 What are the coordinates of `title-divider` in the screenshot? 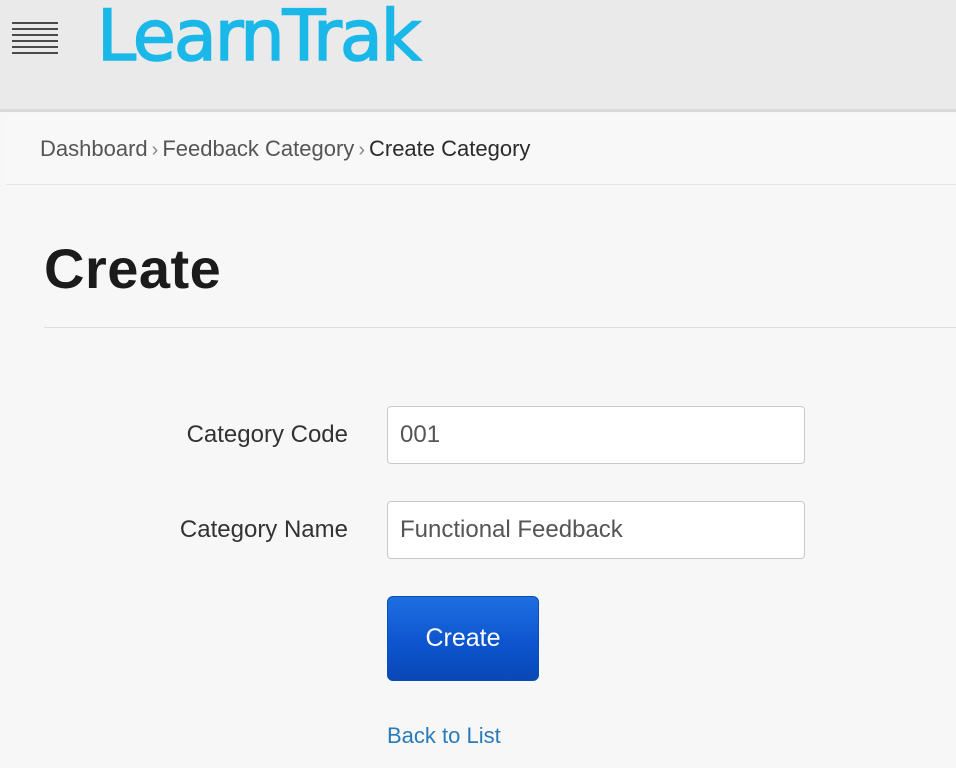 It's located at (500, 327).